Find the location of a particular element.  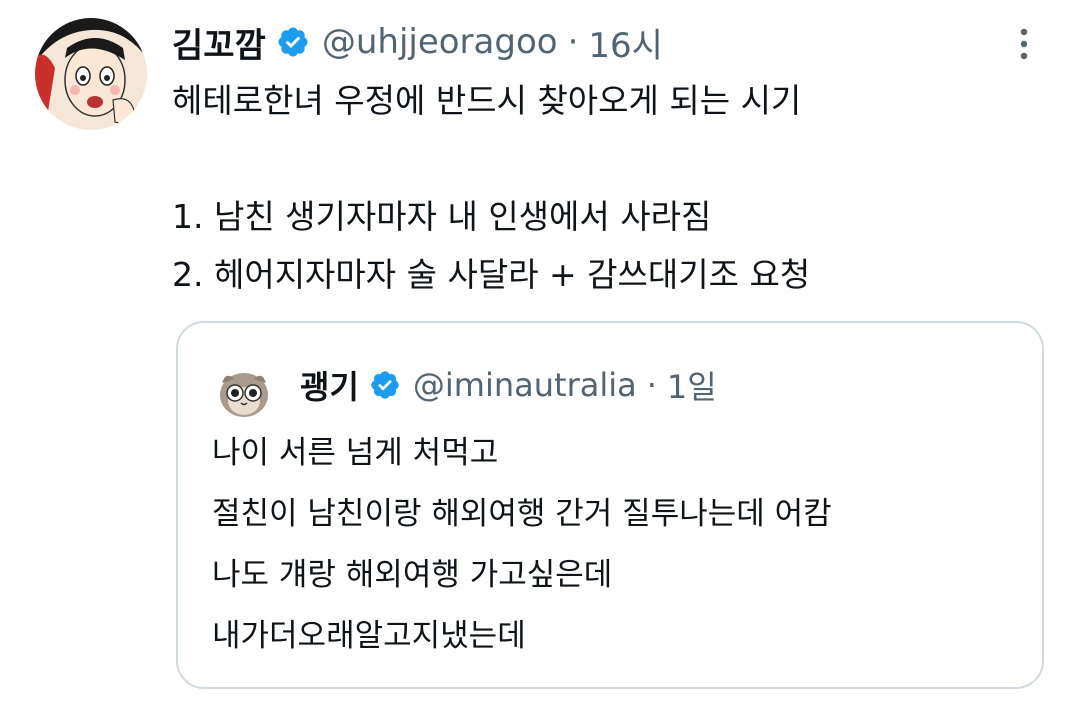

quoted-tweet-header: 괭기 @iminautralia · 1일 is located at coordinates (508, 385).